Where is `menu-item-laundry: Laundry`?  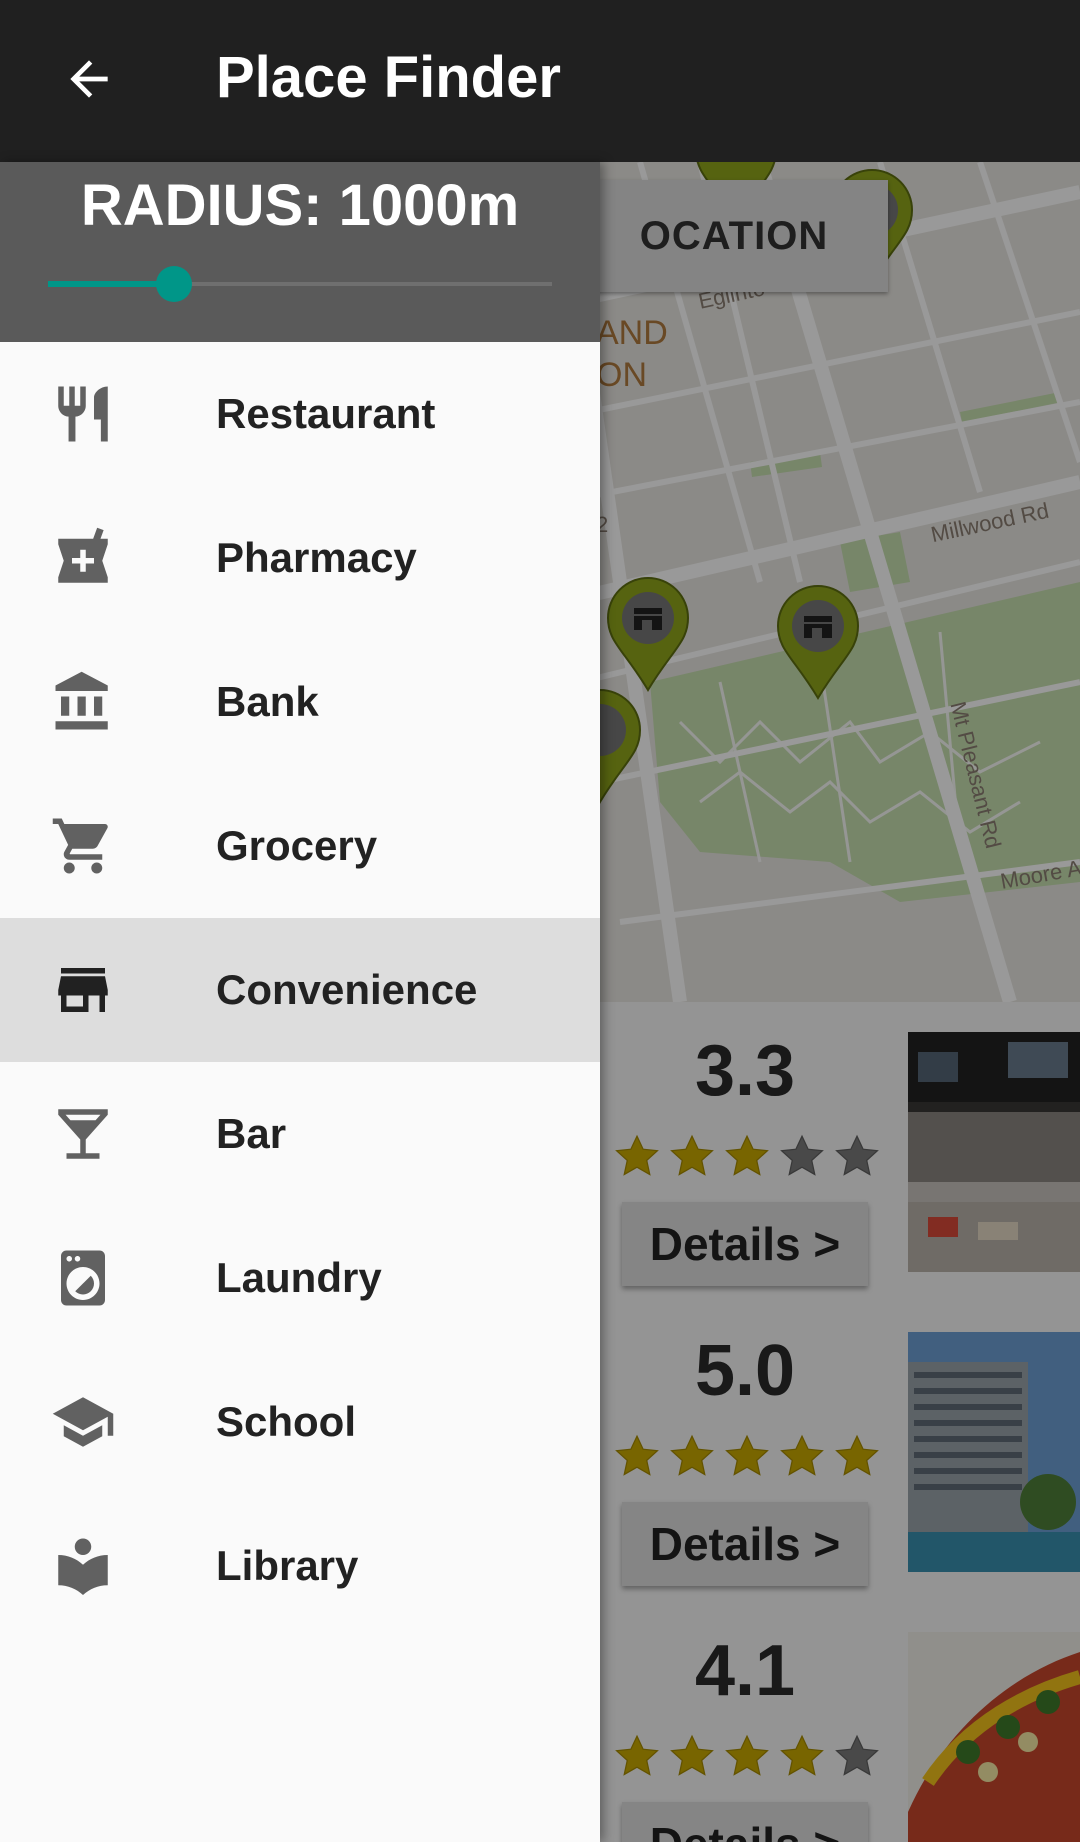 menu-item-laundry: Laundry is located at coordinates (300, 1278).